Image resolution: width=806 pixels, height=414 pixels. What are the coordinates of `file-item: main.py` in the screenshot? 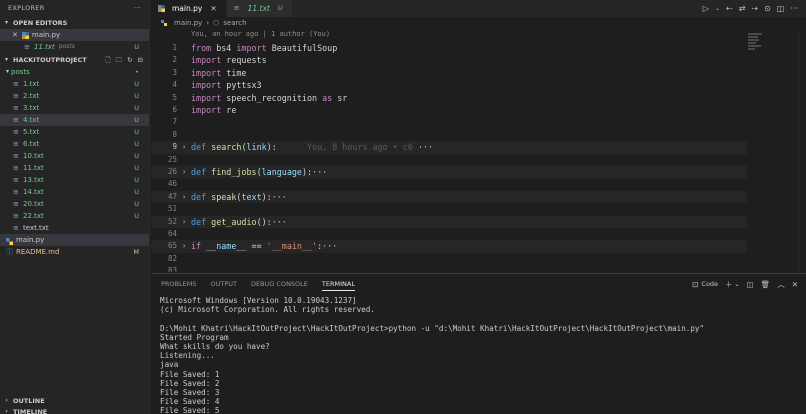 It's located at (74, 240).